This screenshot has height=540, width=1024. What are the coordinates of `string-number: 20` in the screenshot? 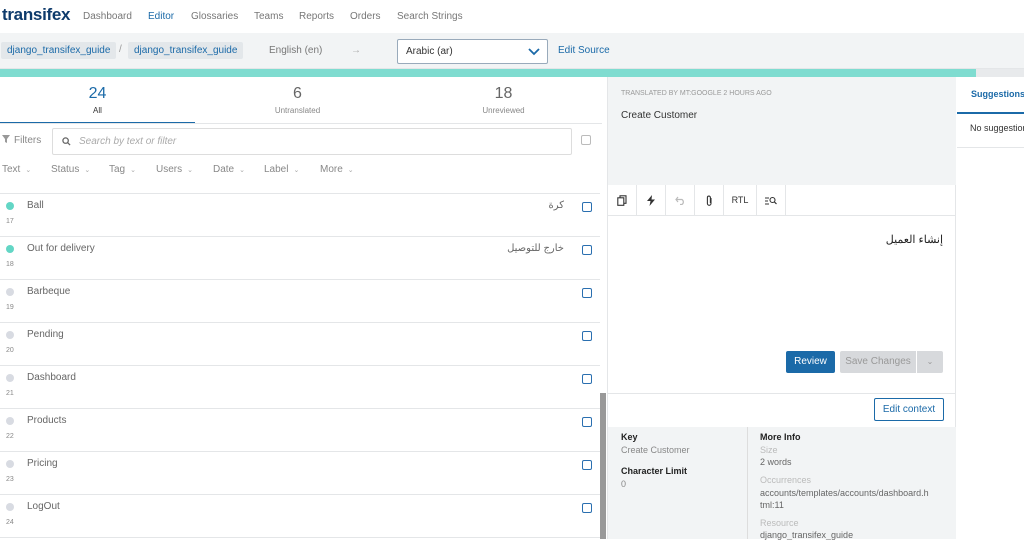 It's located at (10, 350).